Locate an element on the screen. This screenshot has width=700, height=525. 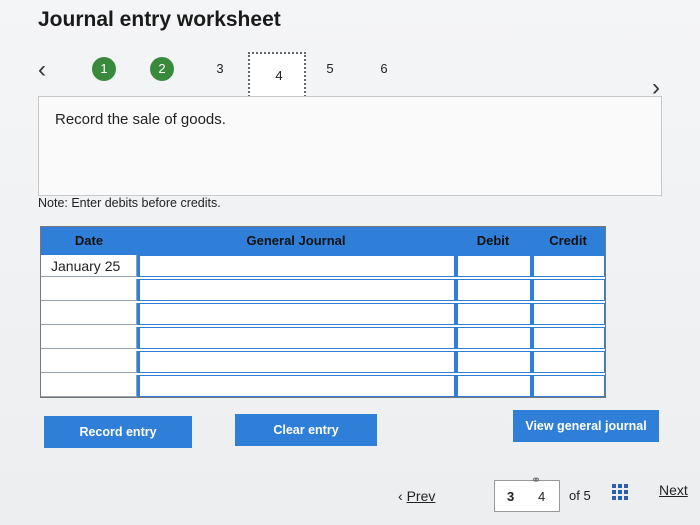
view-general-journal-button: View general journal is located at coordinates (586, 426).